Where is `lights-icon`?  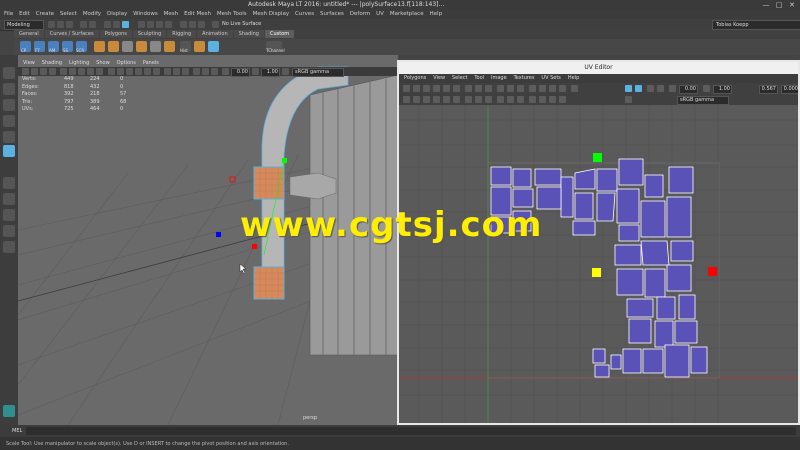 lights-icon is located at coordinates (147, 71).